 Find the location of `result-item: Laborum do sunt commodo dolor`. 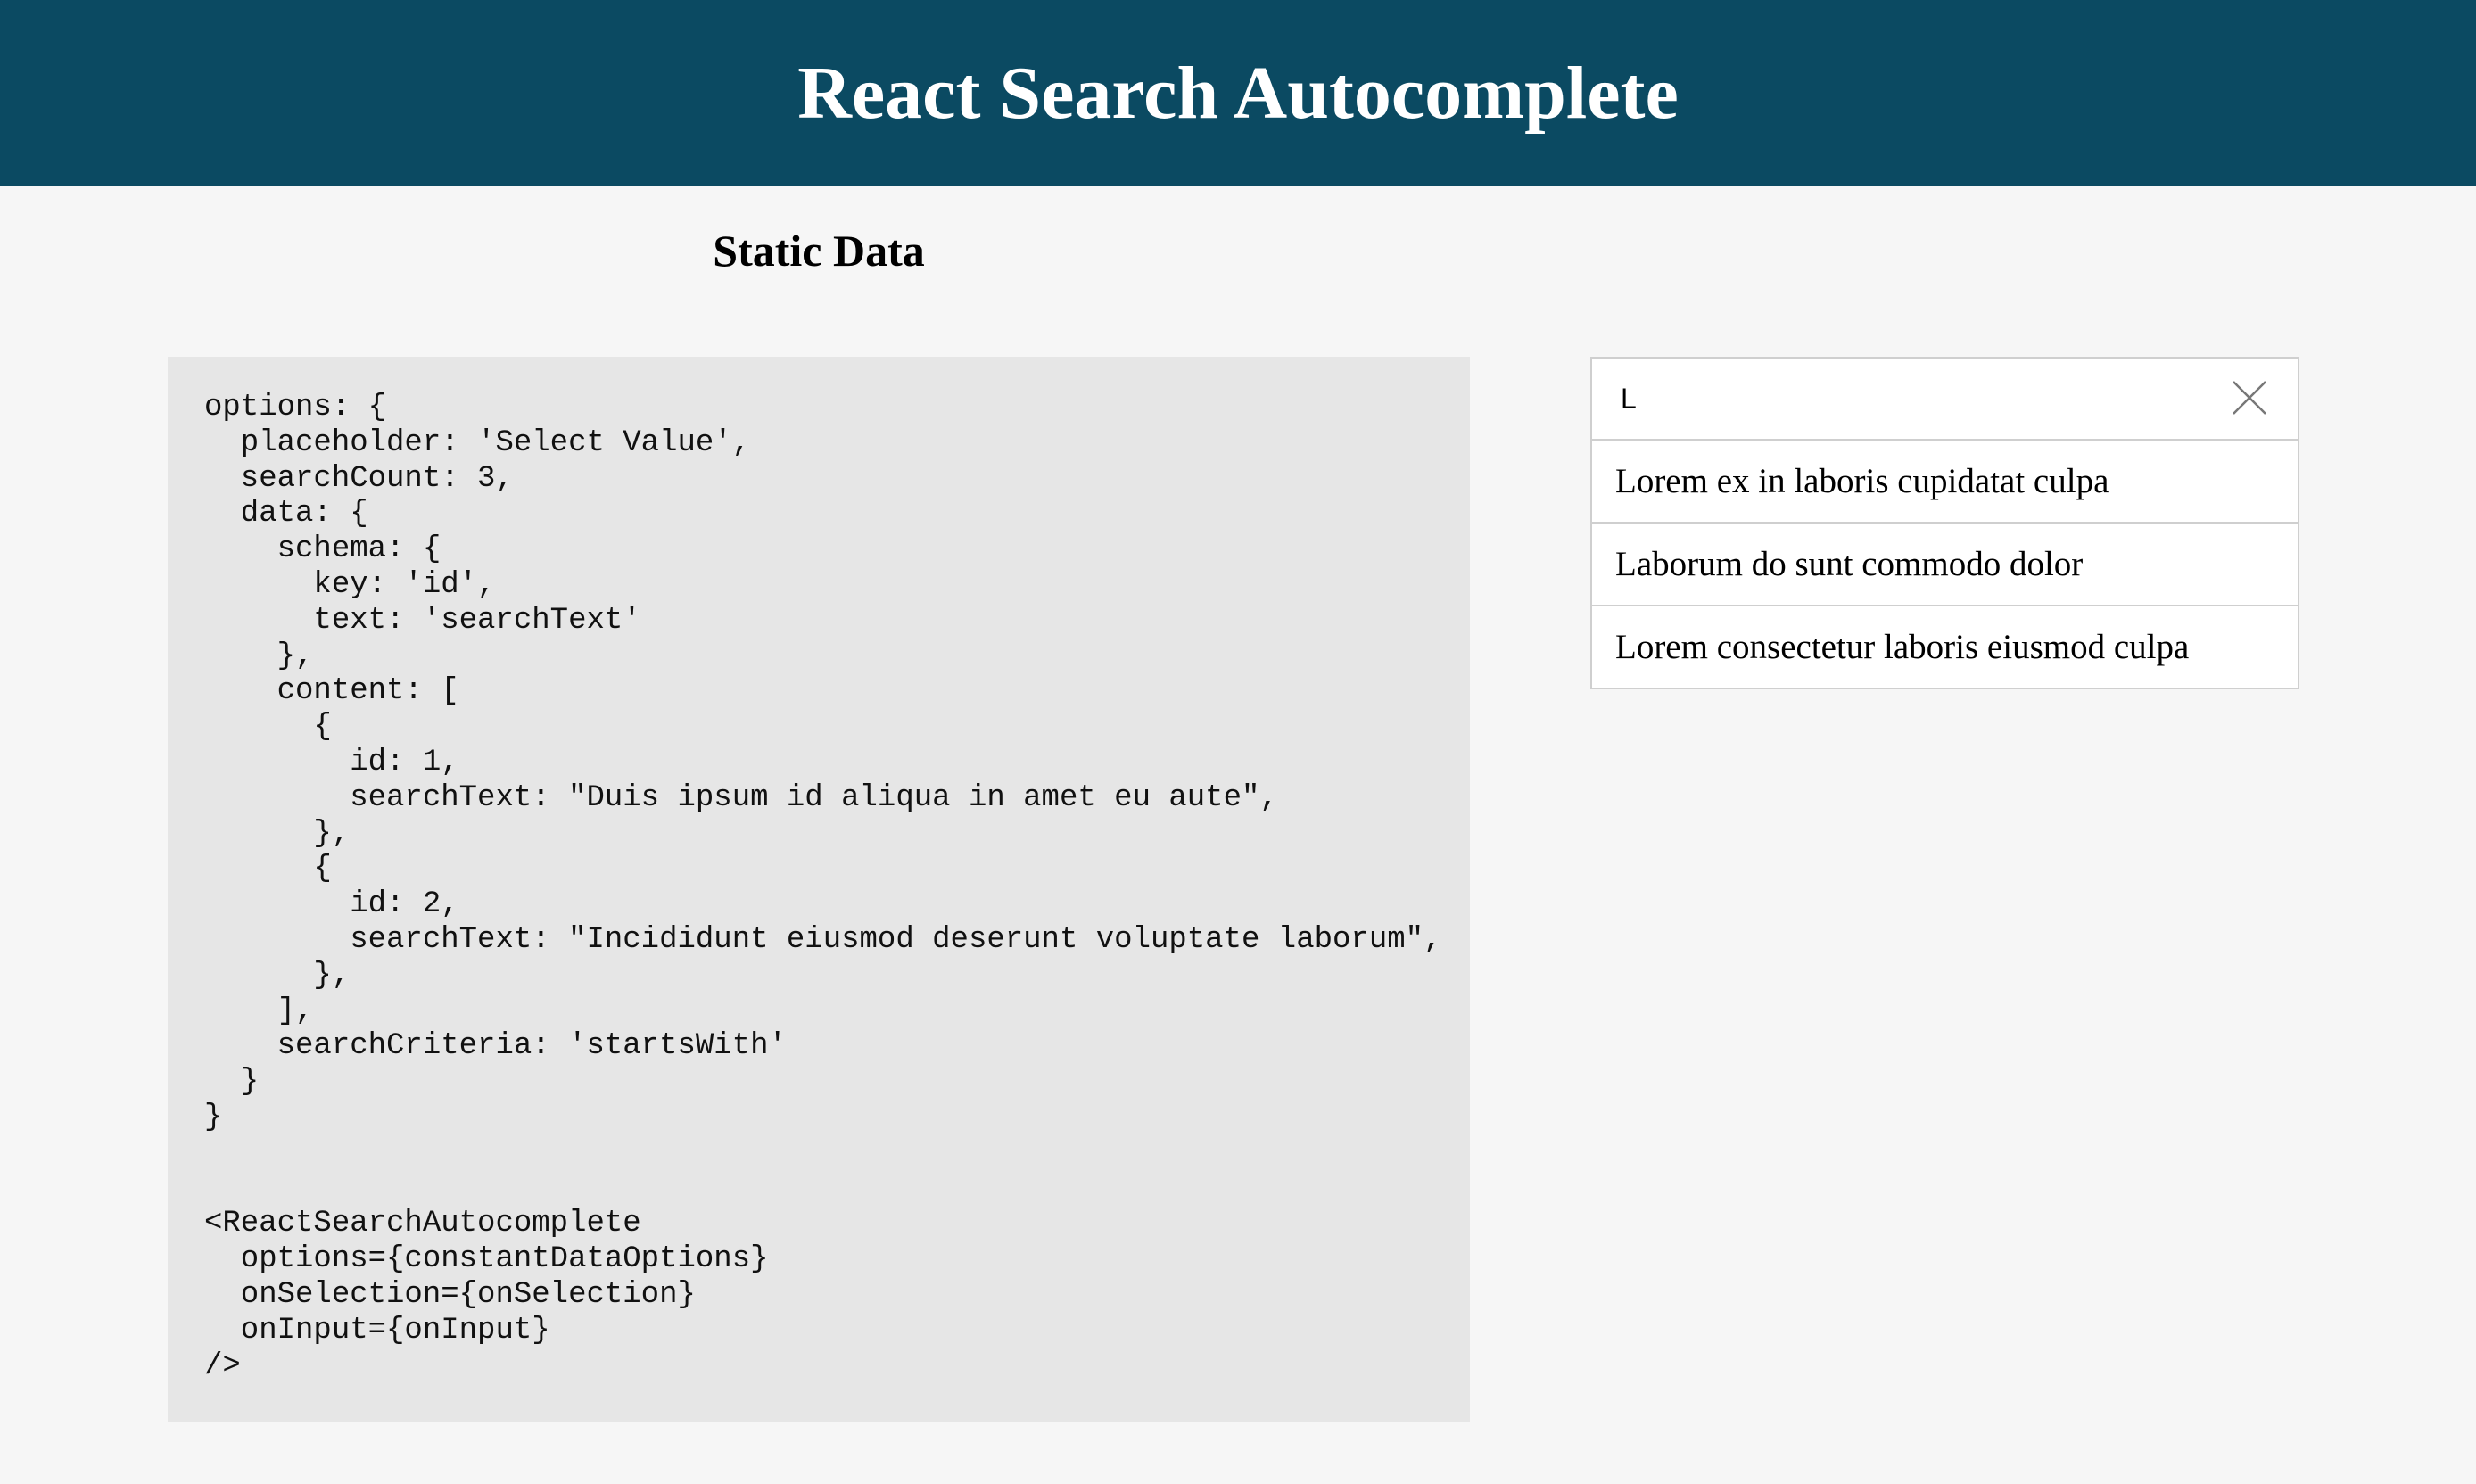

result-item: Laborum do sunt commodo dolor is located at coordinates (1945, 565).